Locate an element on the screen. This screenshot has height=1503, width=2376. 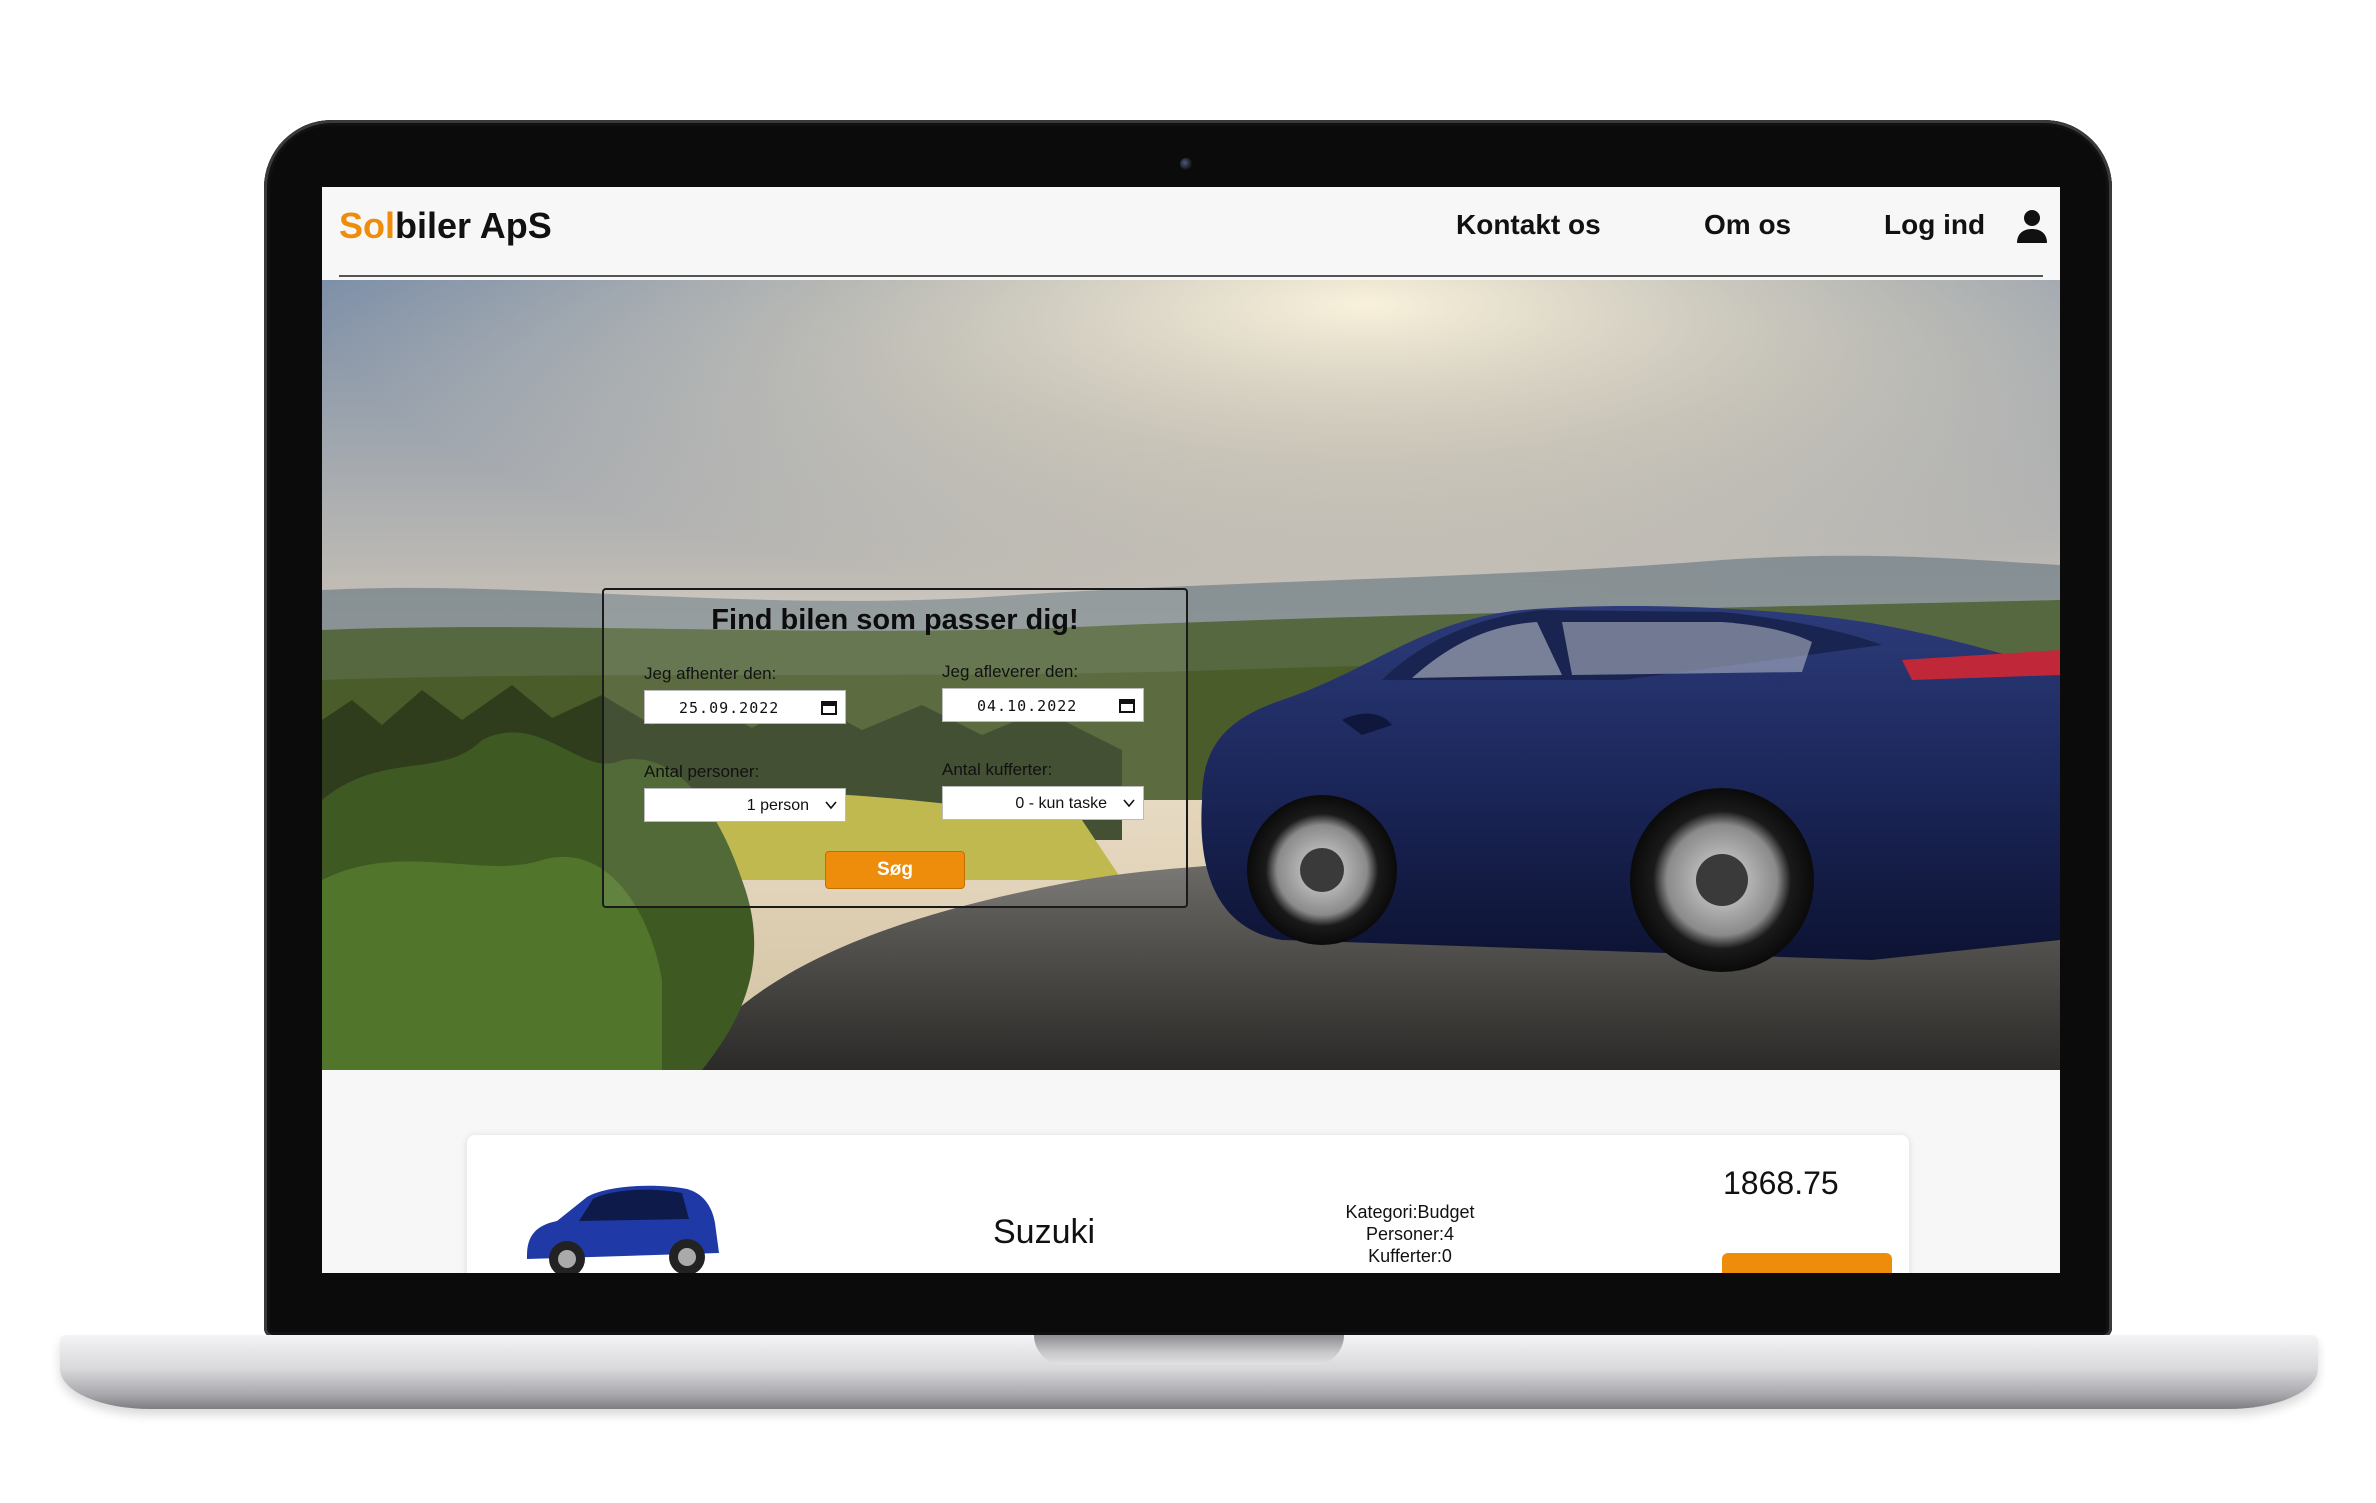
laptop-notch is located at coordinates (1189, 1350).